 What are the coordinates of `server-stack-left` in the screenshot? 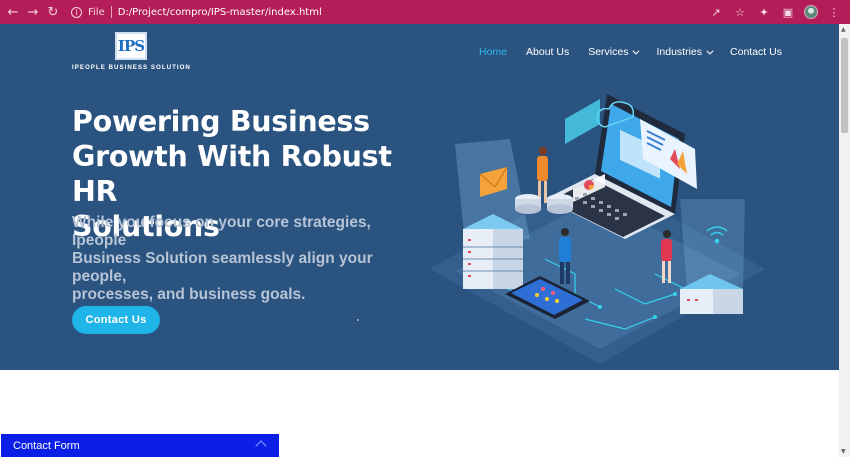 It's located at (493, 251).